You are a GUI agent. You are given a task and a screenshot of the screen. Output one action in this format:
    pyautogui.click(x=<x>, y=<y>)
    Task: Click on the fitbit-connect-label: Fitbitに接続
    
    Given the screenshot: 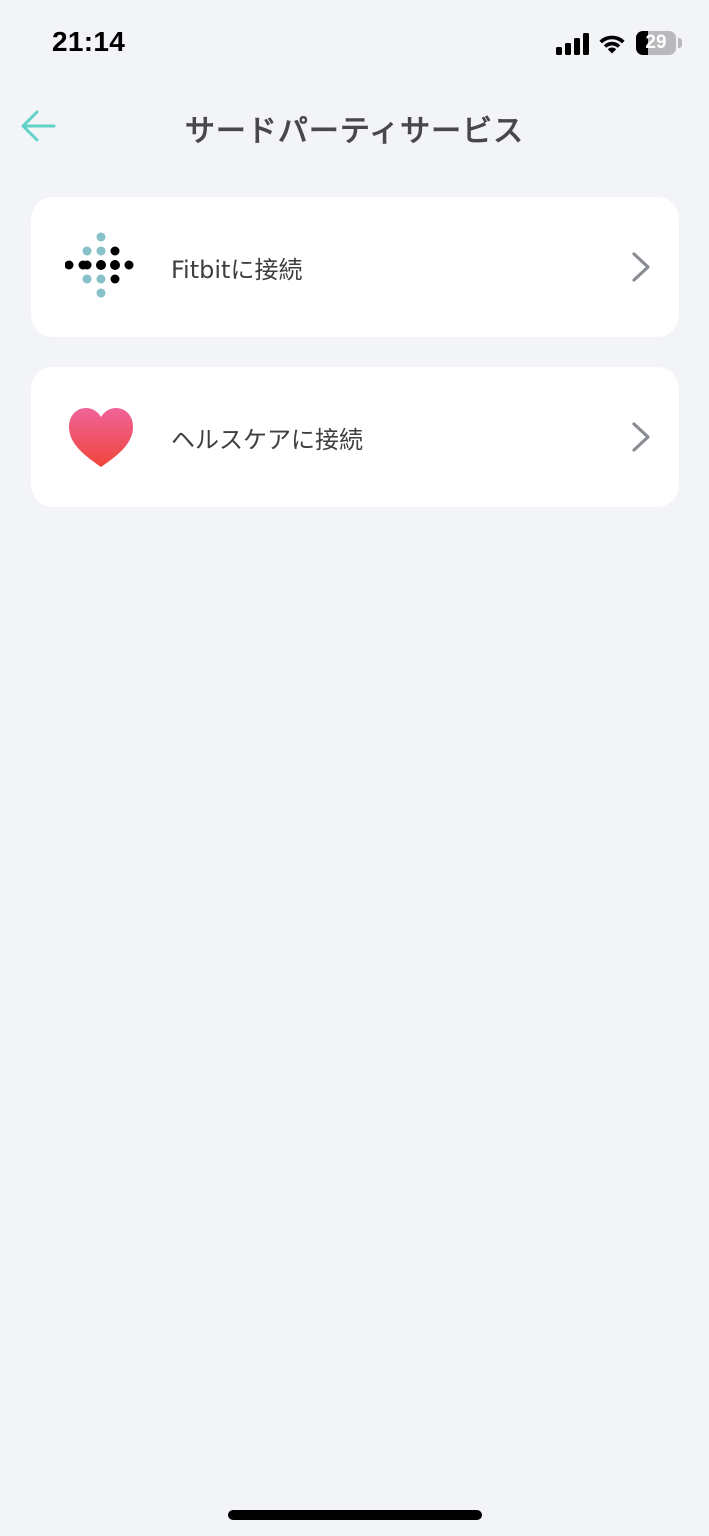 What is the action you would take?
    pyautogui.click(x=237, y=269)
    